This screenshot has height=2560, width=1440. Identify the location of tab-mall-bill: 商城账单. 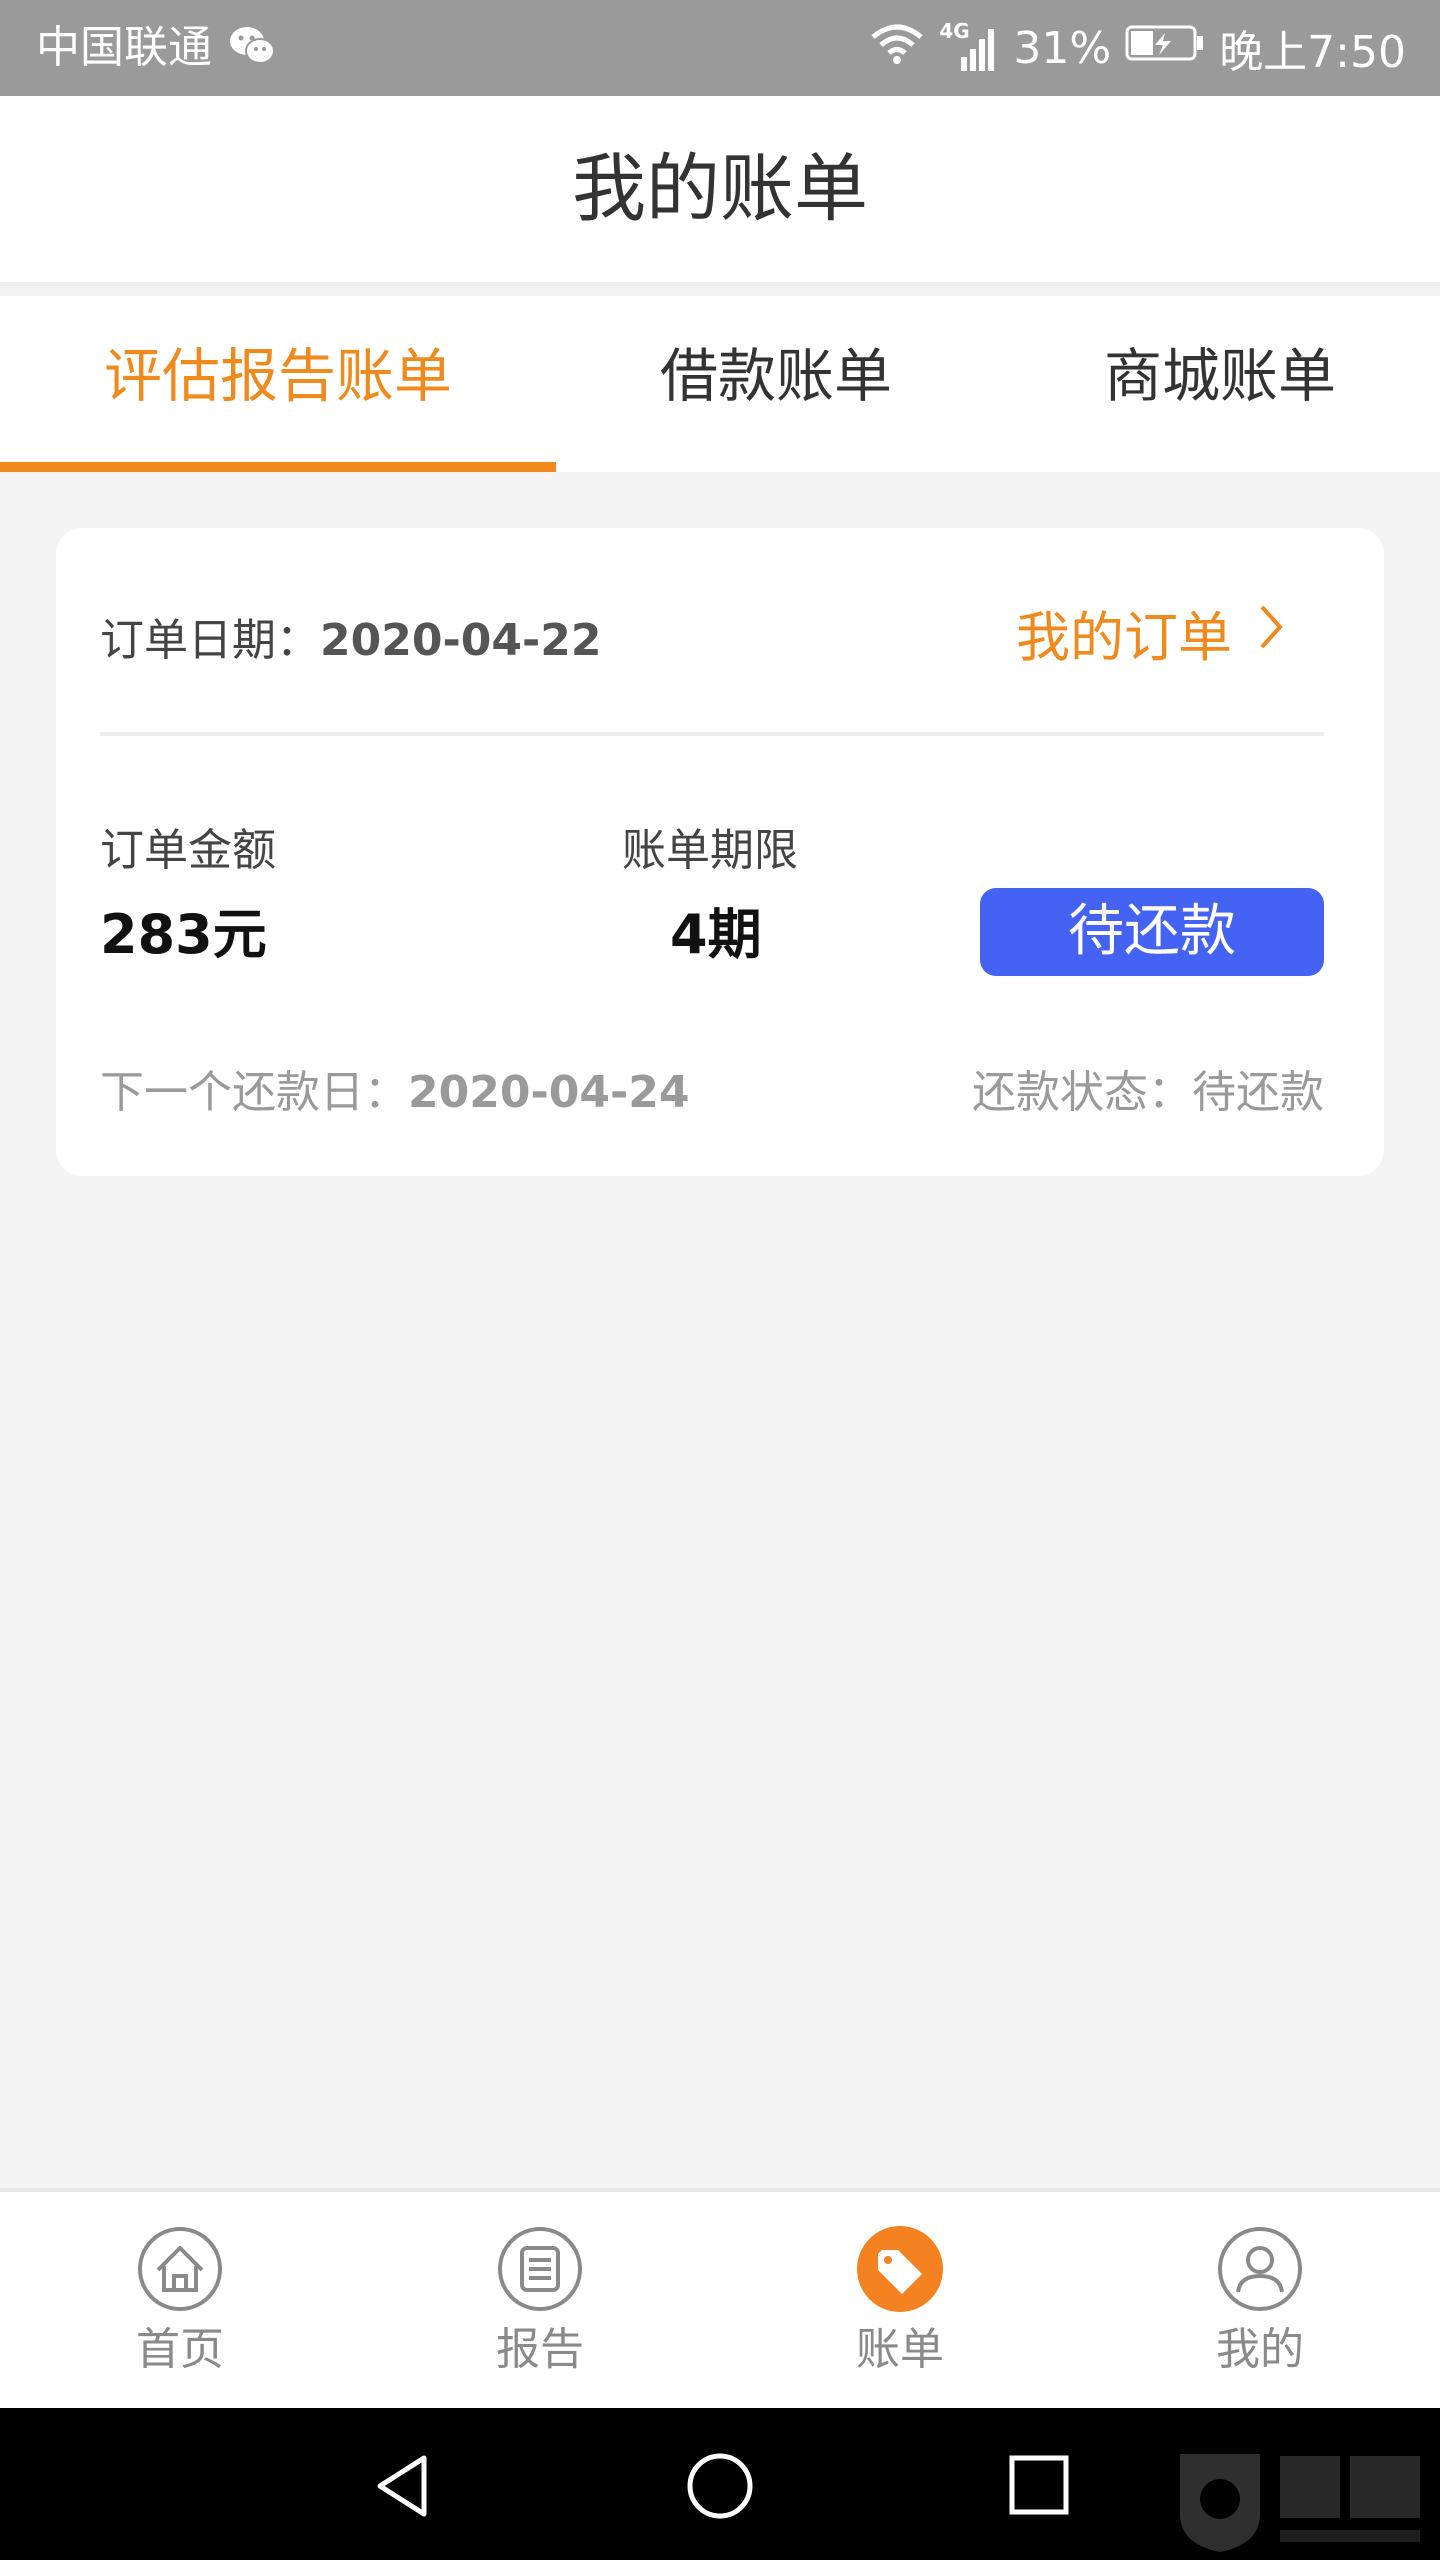
(1220, 376).